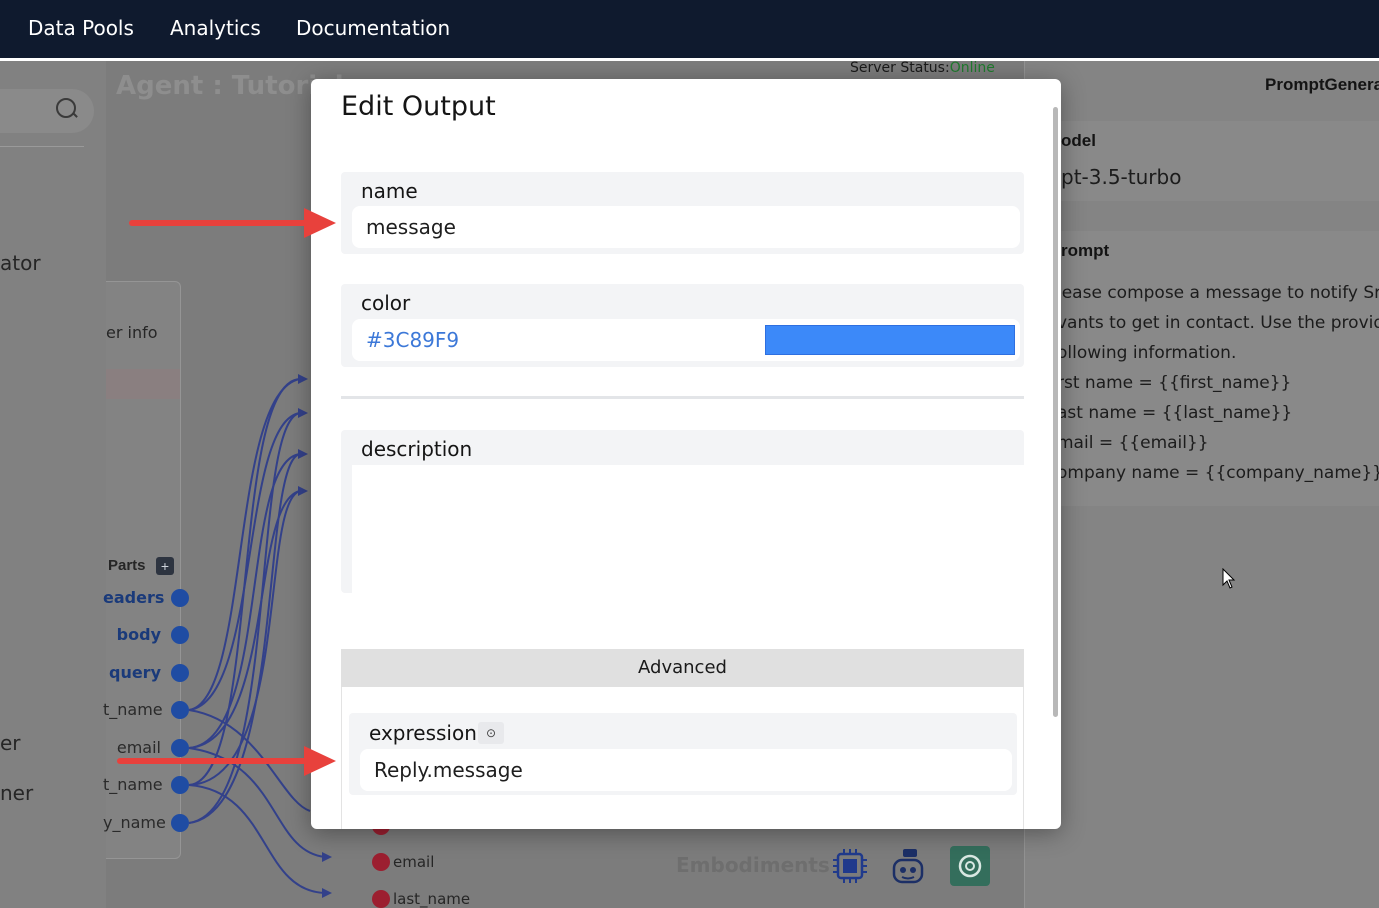 The height and width of the screenshot is (908, 1379). What do you see at coordinates (682, 397) in the screenshot?
I see `section-divider` at bounding box center [682, 397].